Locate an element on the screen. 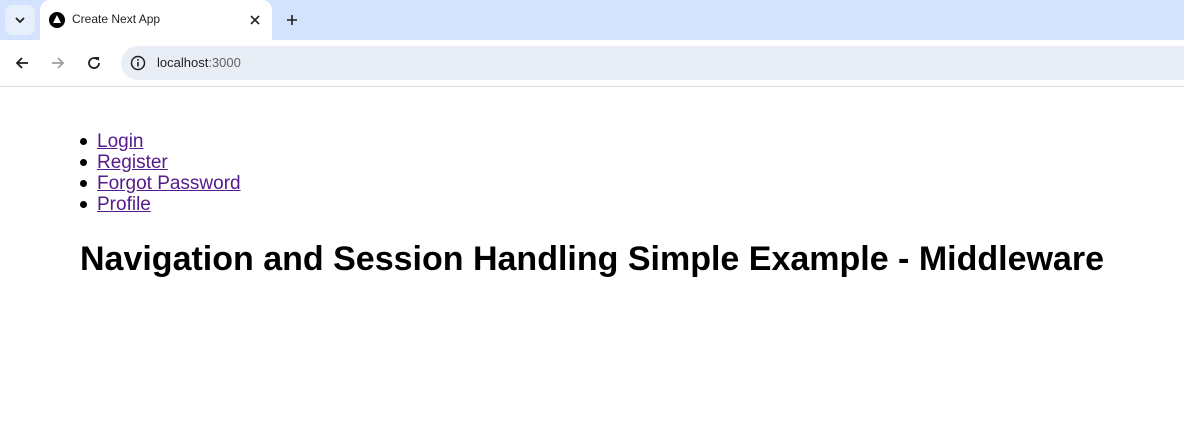 Image resolution: width=1184 pixels, height=444 pixels. tab-strip: Create Next App is located at coordinates (592, 20).